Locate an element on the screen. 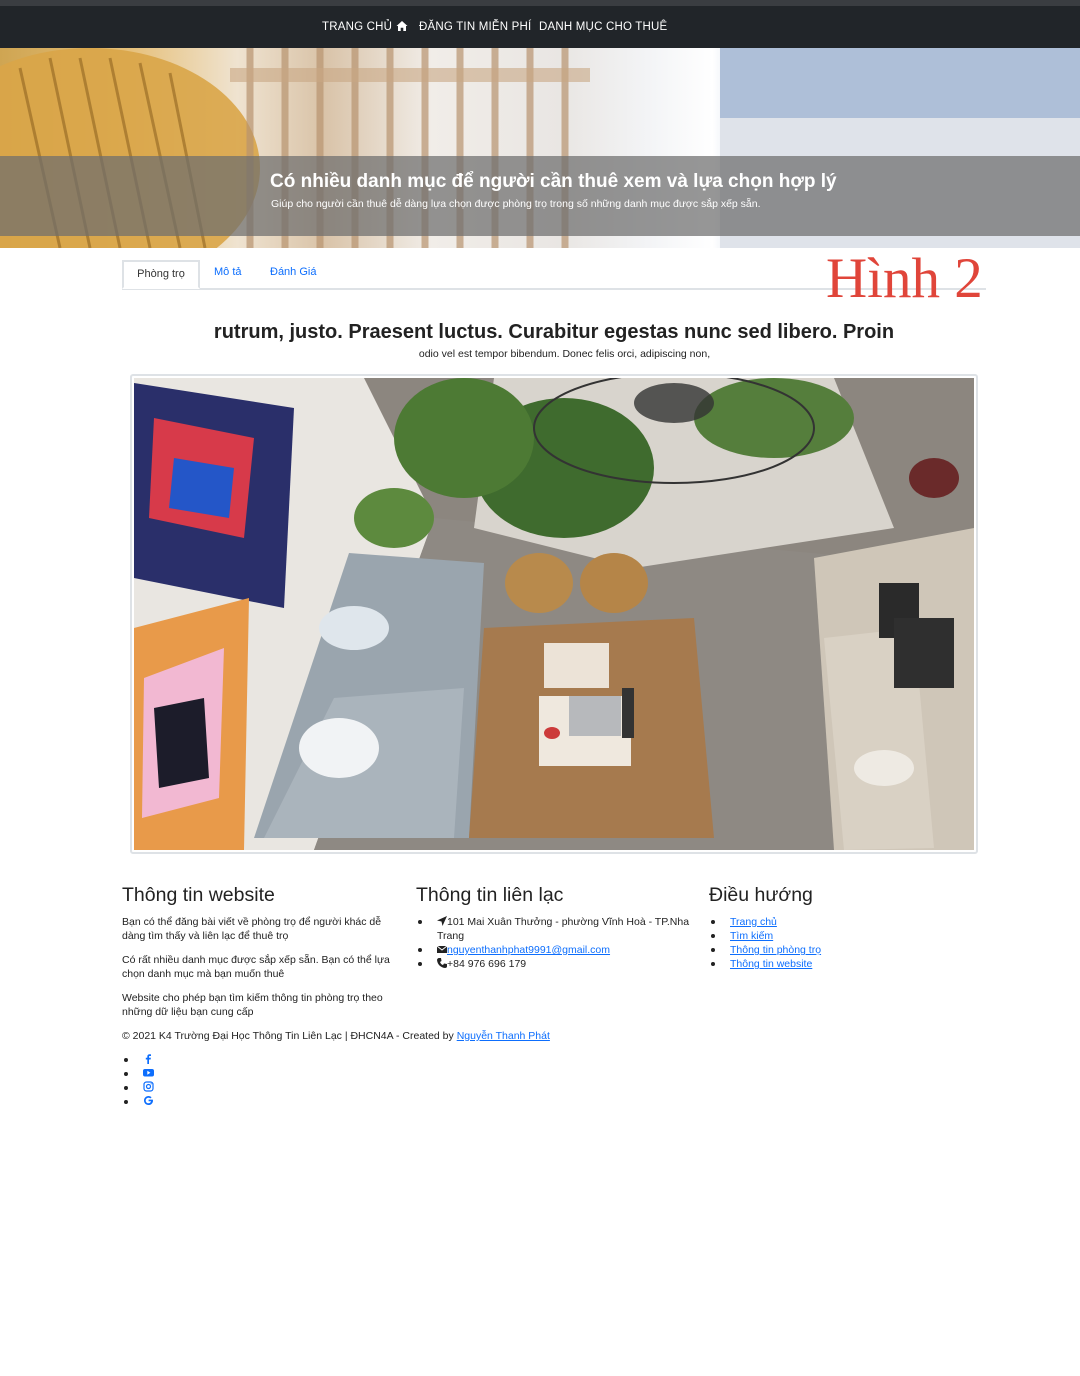 The image size is (1080, 1376). footer-website-heading: Thông tin website is located at coordinates (198, 895).